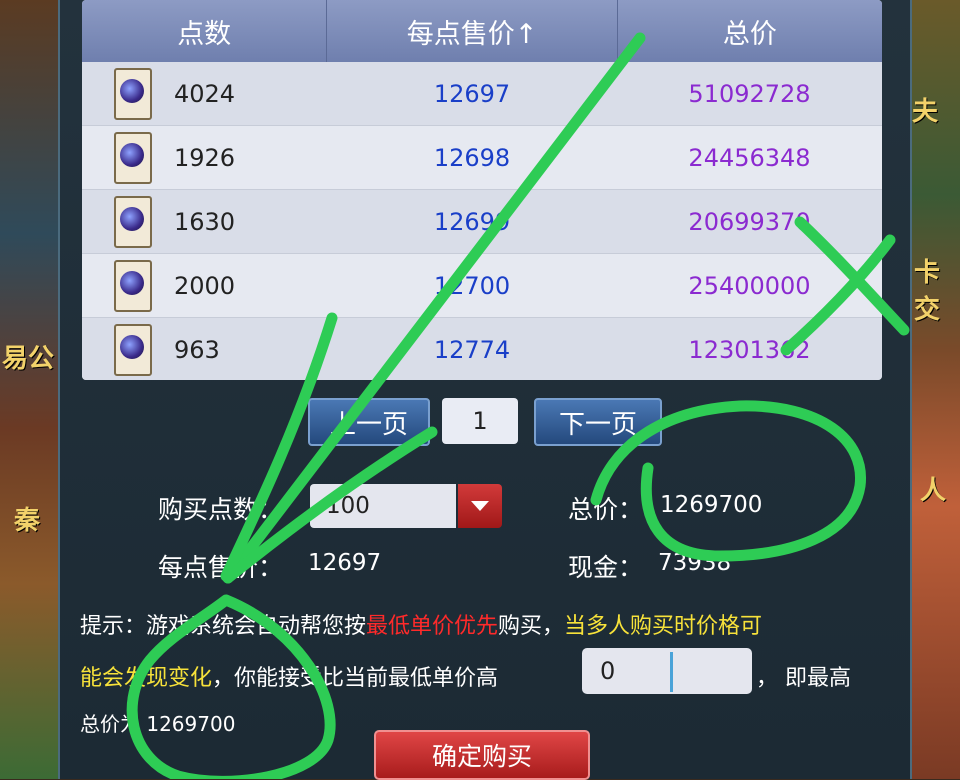 This screenshot has height=780, width=960. Describe the element at coordinates (472, 285) in the screenshot. I see `row-unit-price: 12700` at that location.